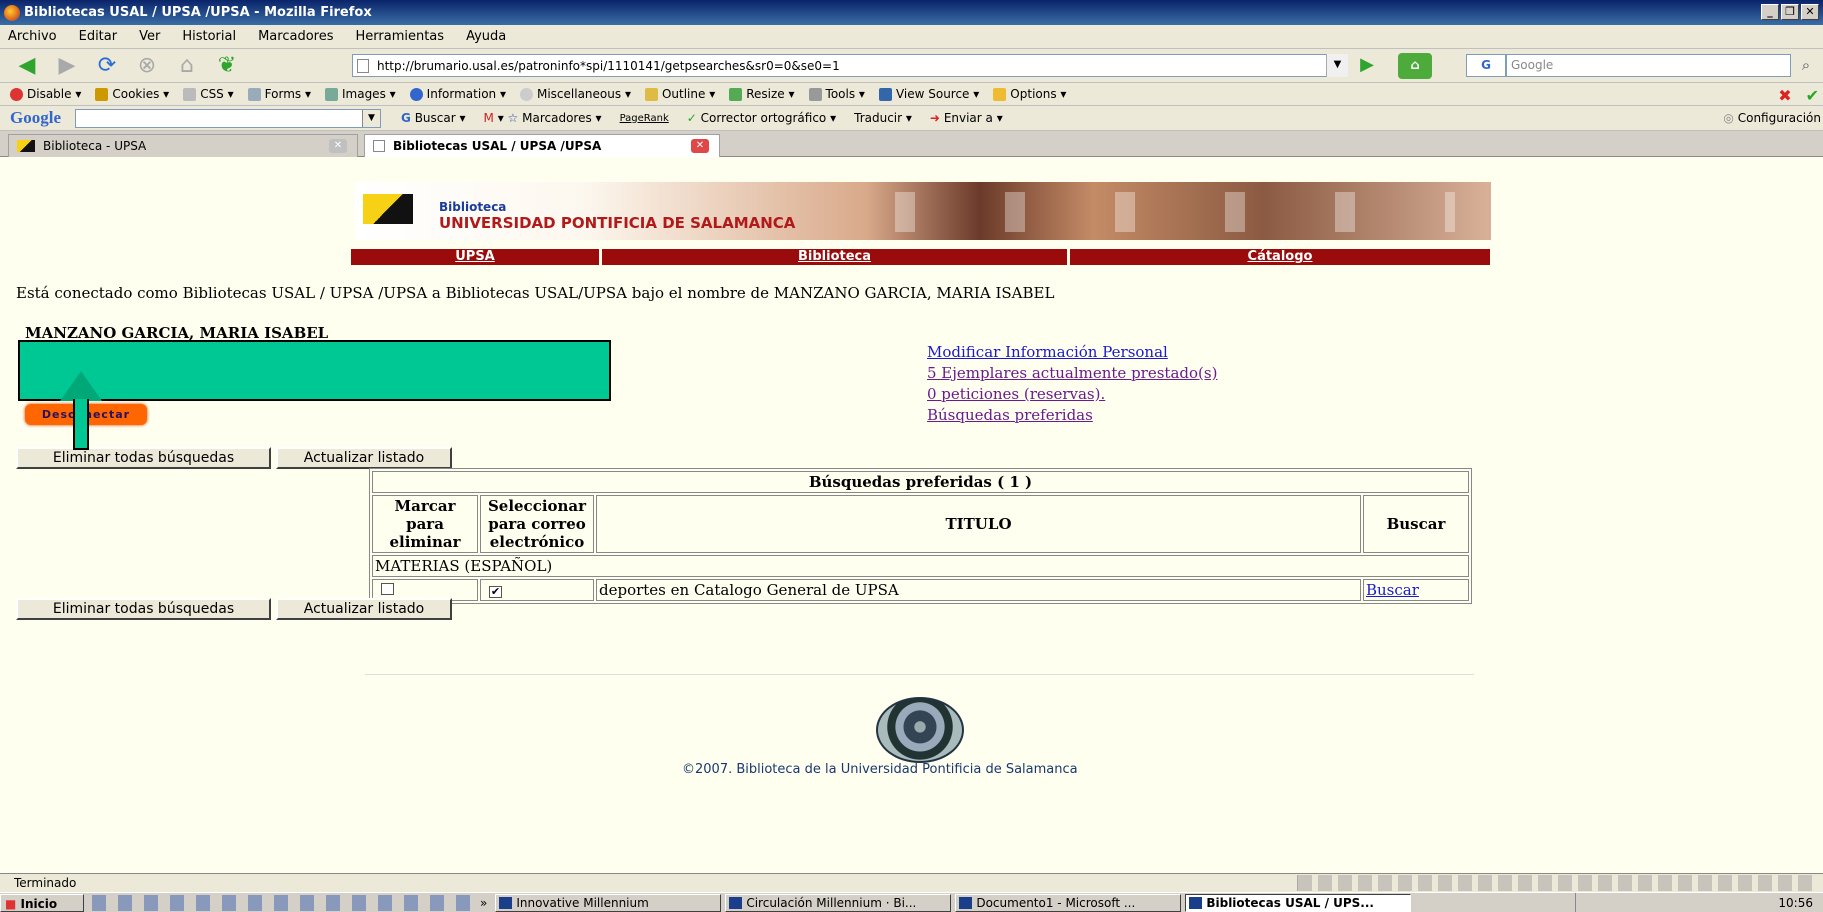  Describe the element at coordinates (1072, 373) in the screenshot. I see `items-on-loan-link: 5 Ejemplares actualmente prestado(s)` at that location.